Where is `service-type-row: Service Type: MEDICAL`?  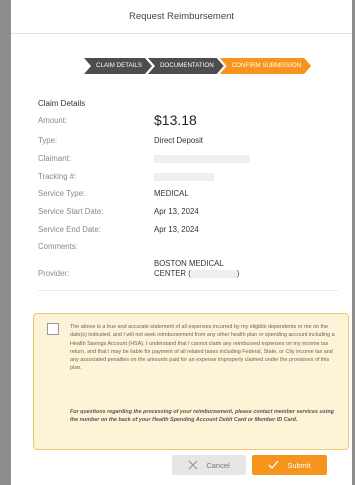
service-type-row: Service Type: MEDICAL is located at coordinates (188, 193).